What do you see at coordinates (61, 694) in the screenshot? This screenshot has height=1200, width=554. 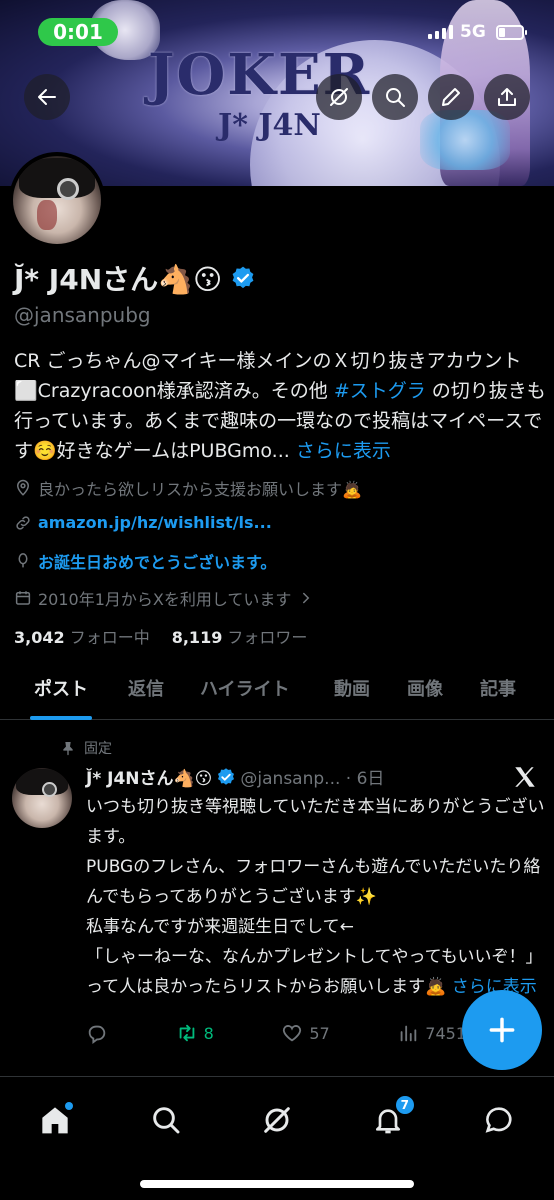 I see `tab-posts: ポスト` at bounding box center [61, 694].